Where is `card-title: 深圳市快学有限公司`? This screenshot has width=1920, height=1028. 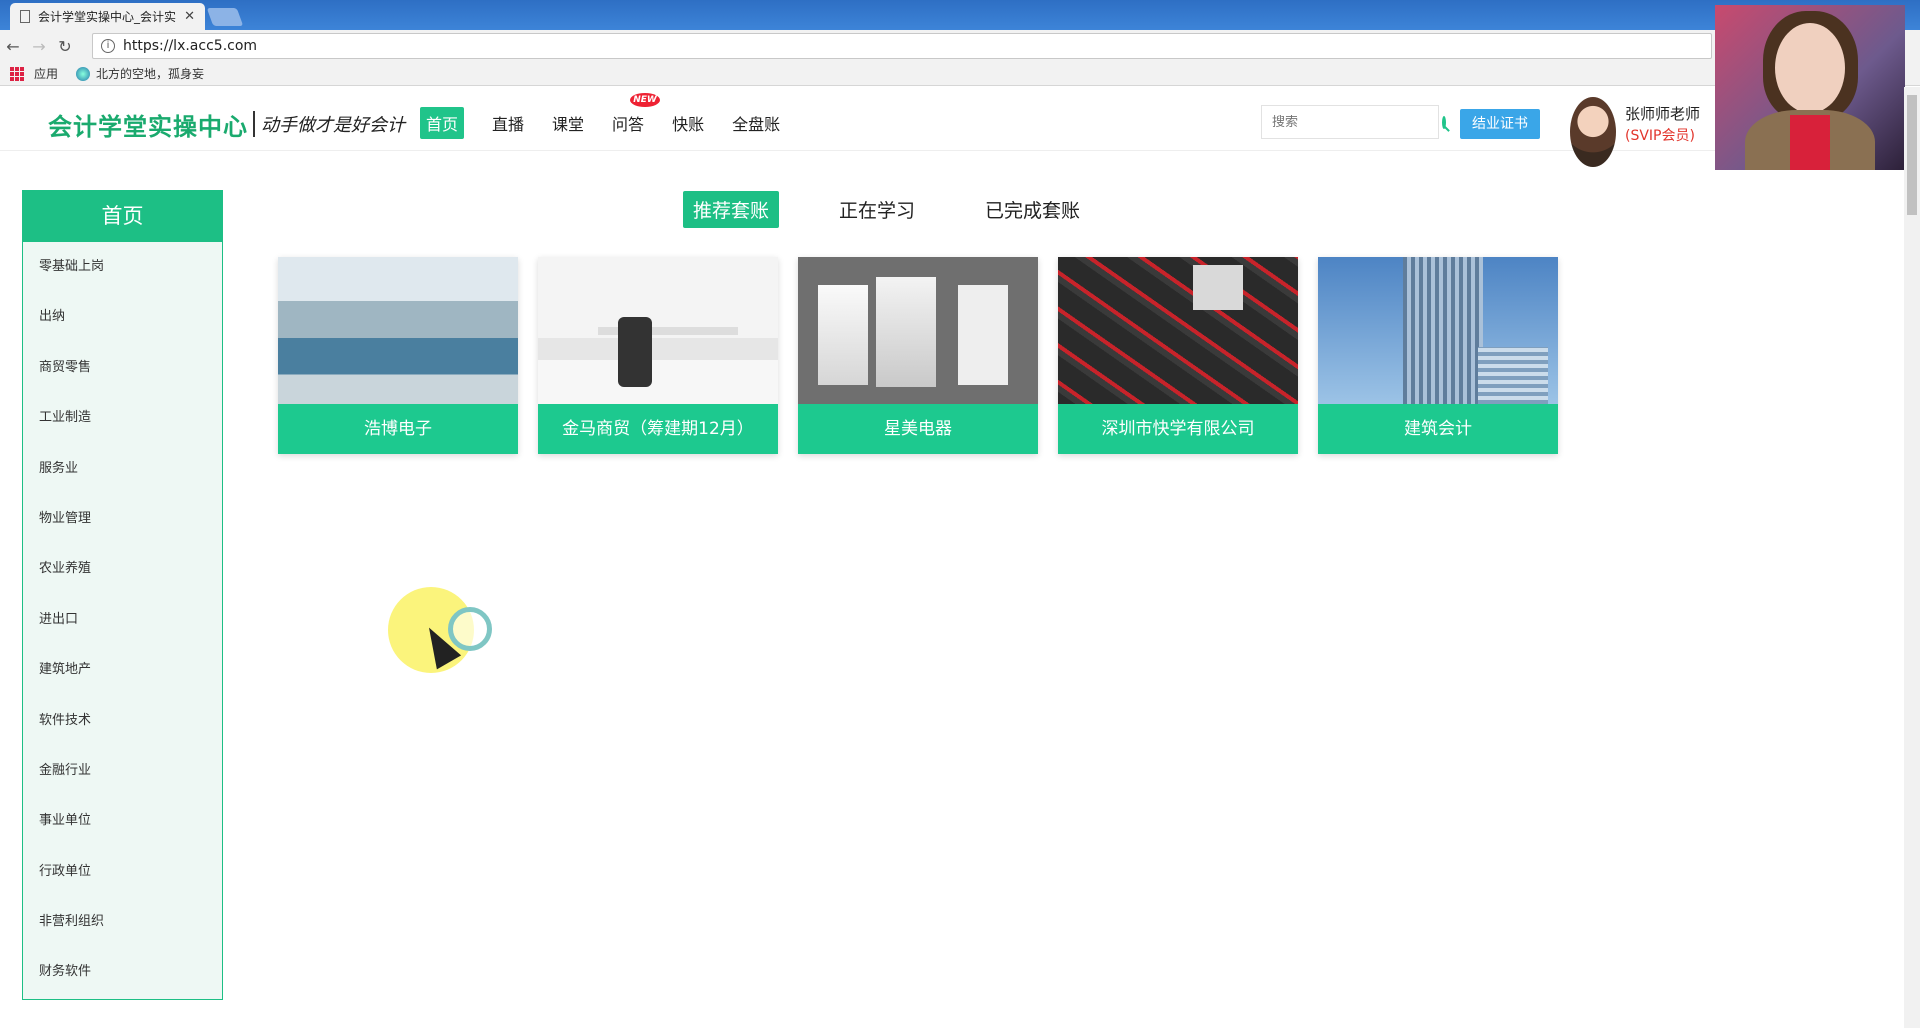
card-title: 深圳市快学有限公司 is located at coordinates (1178, 429).